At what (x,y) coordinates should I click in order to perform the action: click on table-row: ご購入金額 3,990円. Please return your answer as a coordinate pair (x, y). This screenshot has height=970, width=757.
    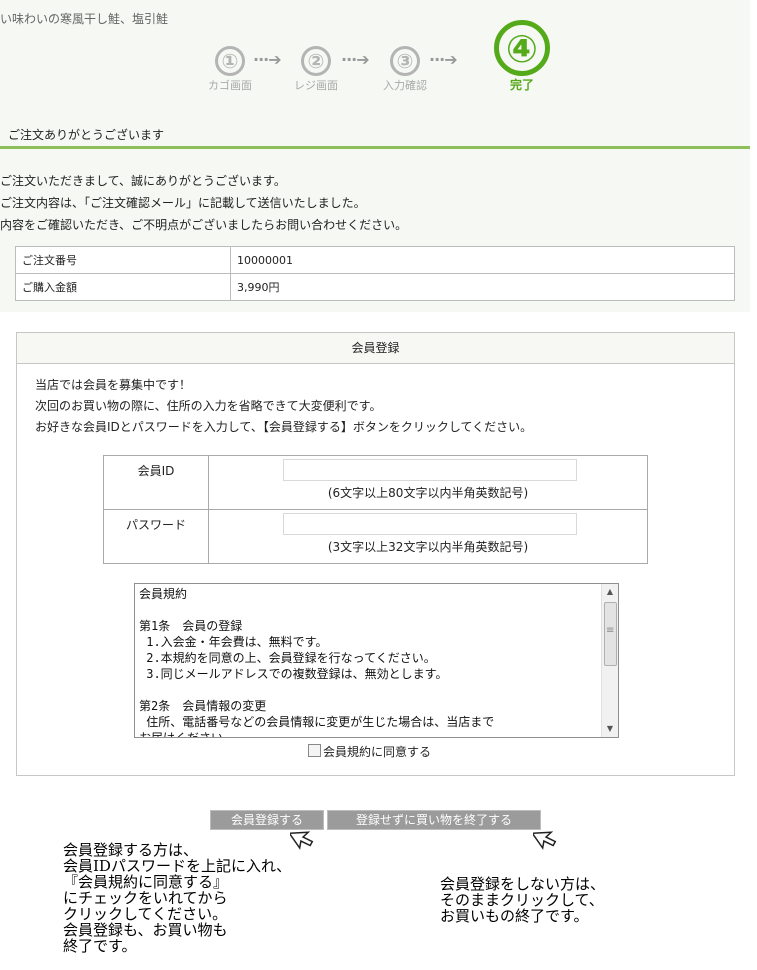
    Looking at the image, I should click on (375, 287).